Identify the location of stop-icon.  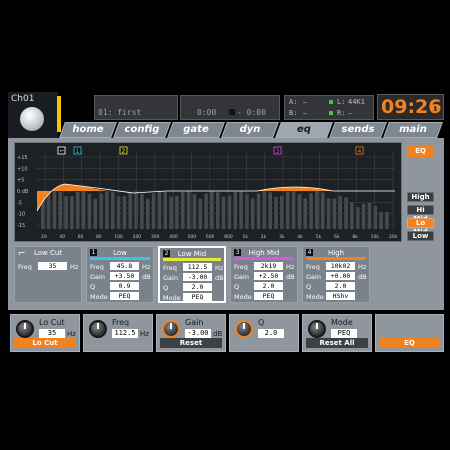
(232, 112).